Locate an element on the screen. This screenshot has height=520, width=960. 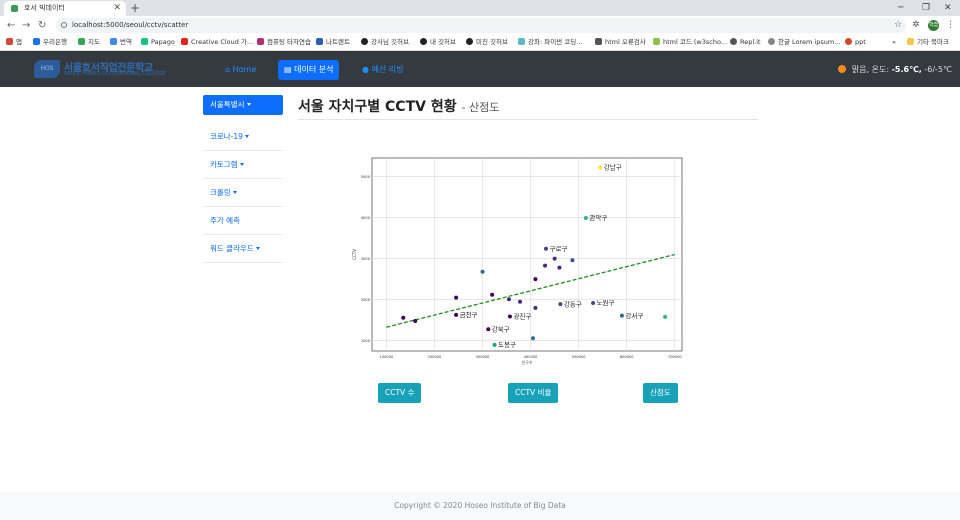
bookmark-item: 컴퓨팅 타자연습 is located at coordinates (284, 42).